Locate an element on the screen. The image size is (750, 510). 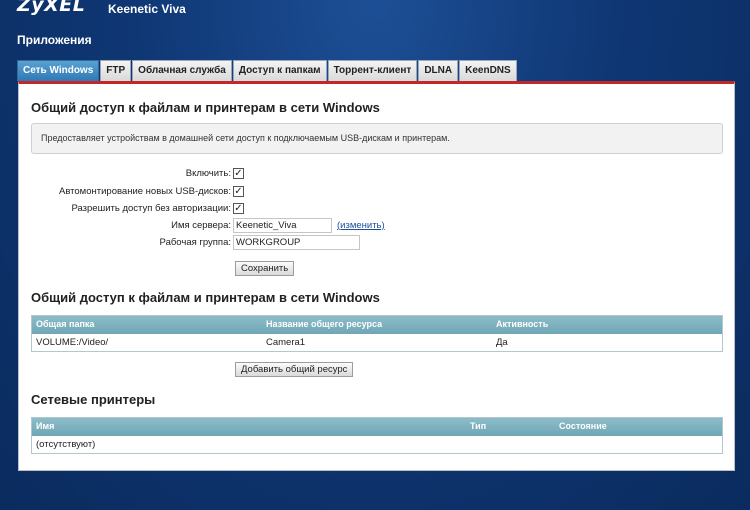
save-button: Сохранить is located at coordinates (265, 268).